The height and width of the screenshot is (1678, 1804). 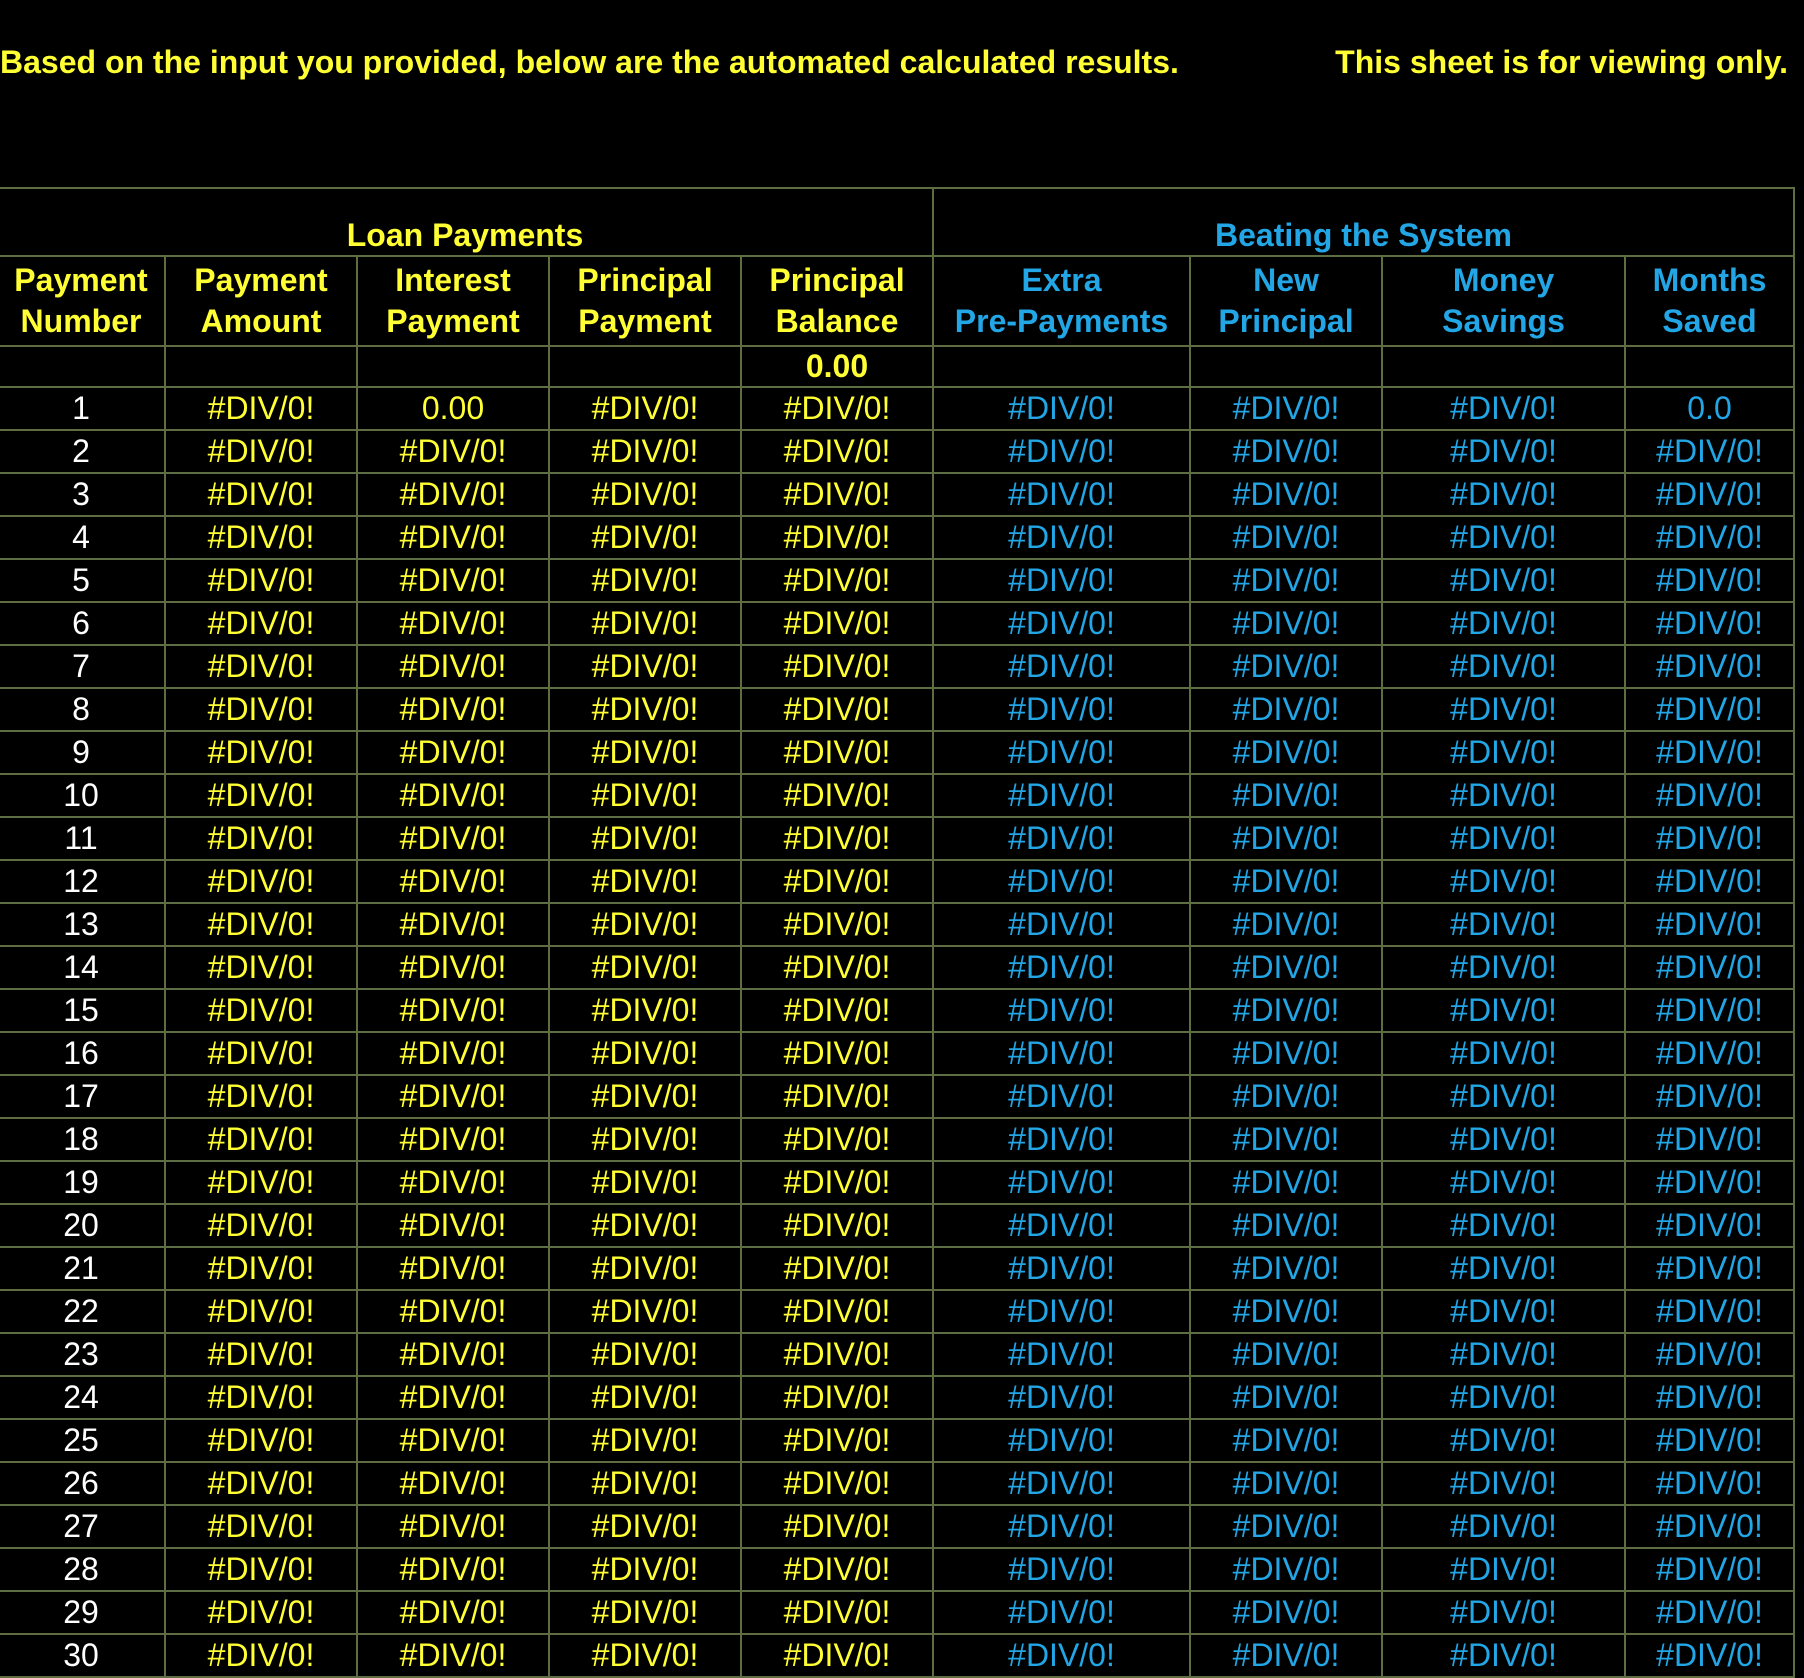 What do you see at coordinates (83, 838) in the screenshot?
I see `payment-number-cell: 11` at bounding box center [83, 838].